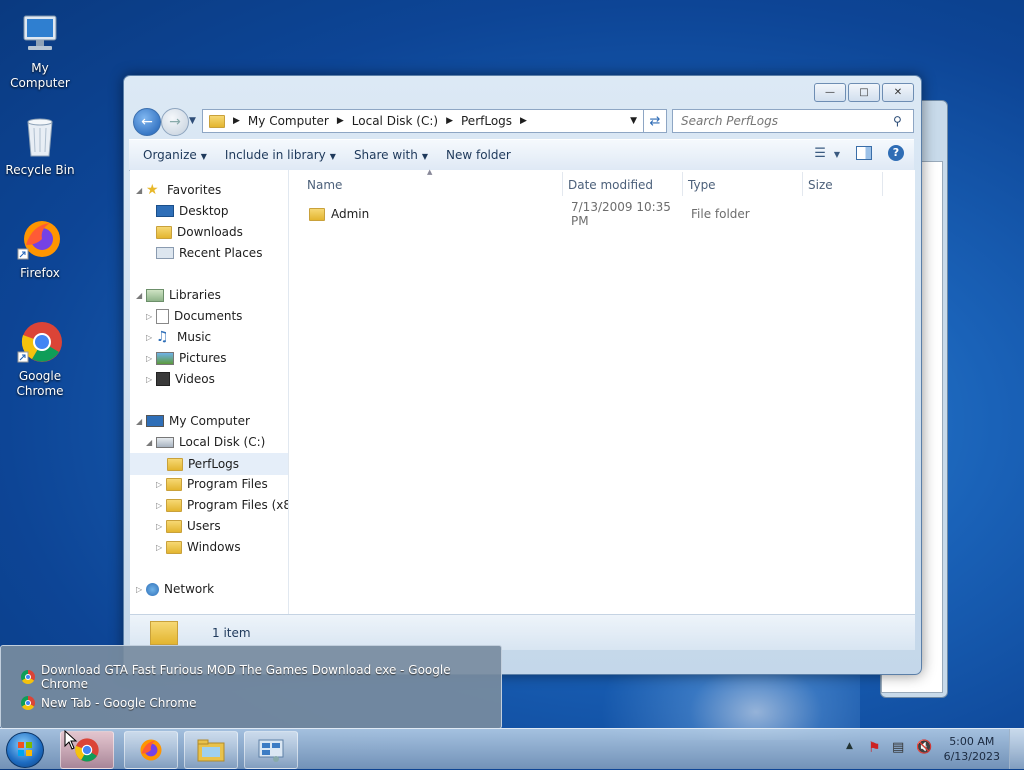 The image size is (1024, 770). Describe the element at coordinates (198, 547) in the screenshot. I see `nav-windows: ▷ Windows` at that location.